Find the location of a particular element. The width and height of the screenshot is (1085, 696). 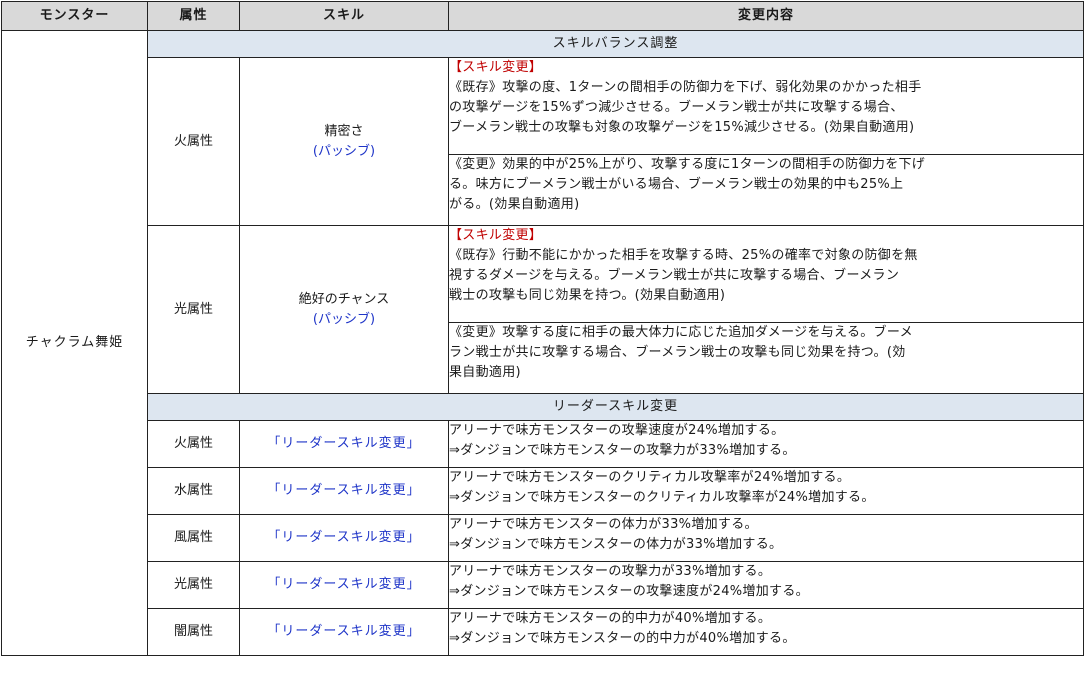

change-line: 《変更》効果的中が25%上がり、攻撃する度に1ターンの間相手の防御力を下げ is located at coordinates (687, 164).